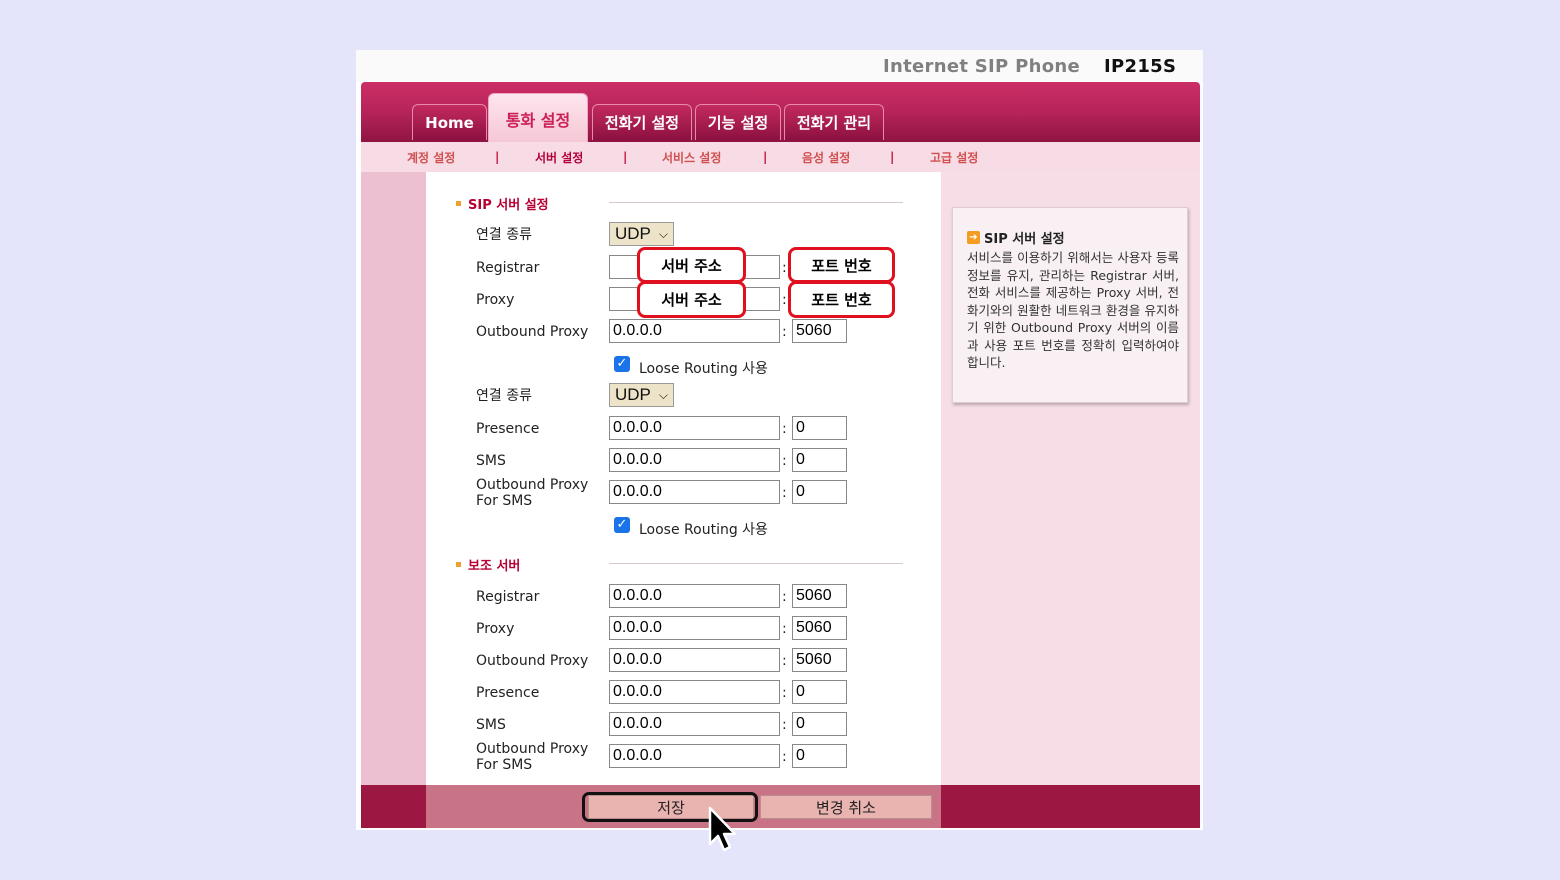 The width and height of the screenshot is (1560, 880). I want to click on help-title: ➔ SIP 서버 설정, so click(1073, 237).